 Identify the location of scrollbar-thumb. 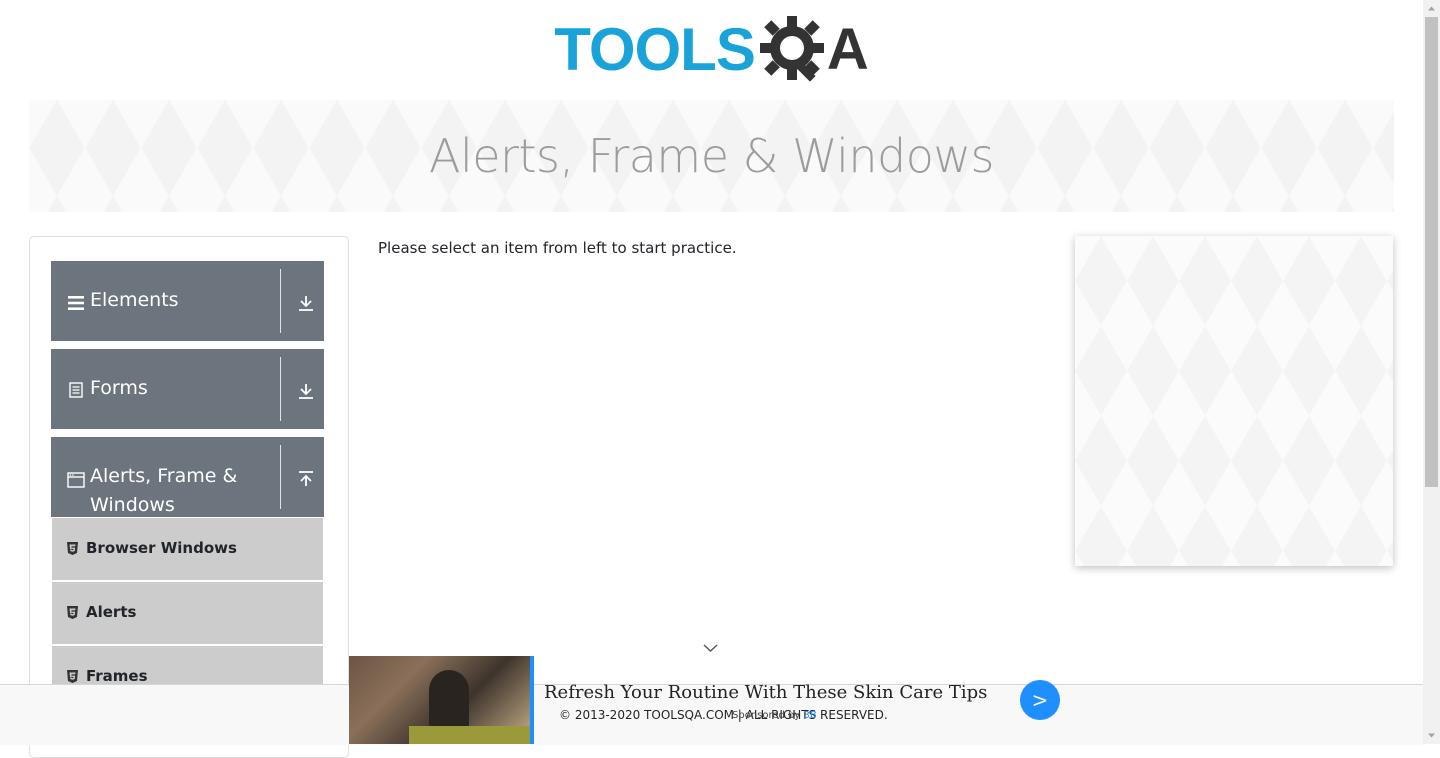
(1431, 252).